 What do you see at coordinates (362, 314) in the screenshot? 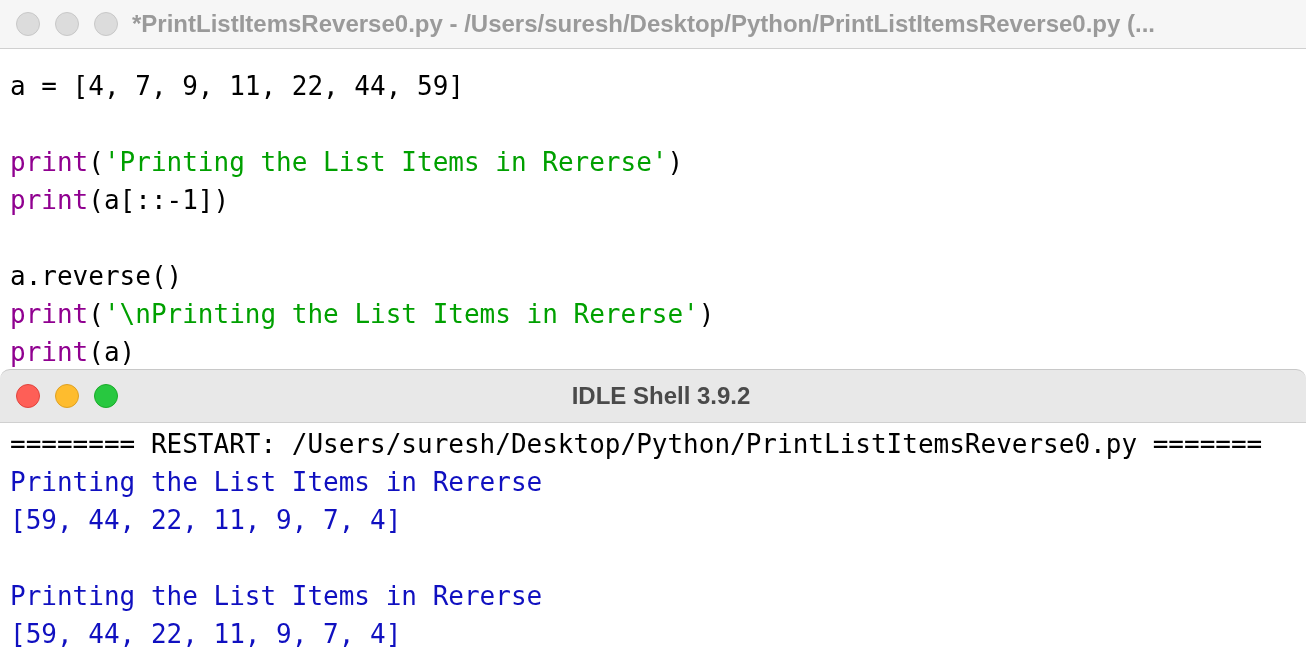
I see `code-line: print('\nPrinting the List Items in Rererse')` at bounding box center [362, 314].